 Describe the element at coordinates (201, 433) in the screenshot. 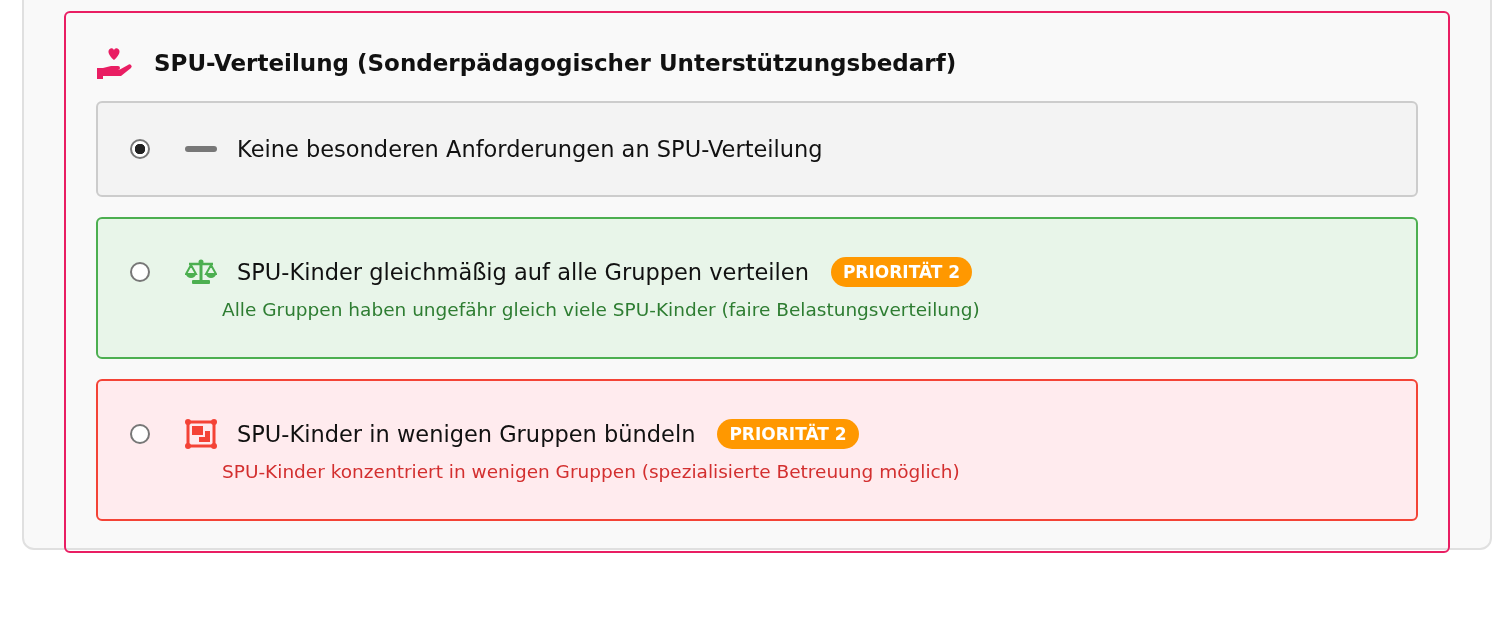

I see `overlapping-squares-icon` at that location.